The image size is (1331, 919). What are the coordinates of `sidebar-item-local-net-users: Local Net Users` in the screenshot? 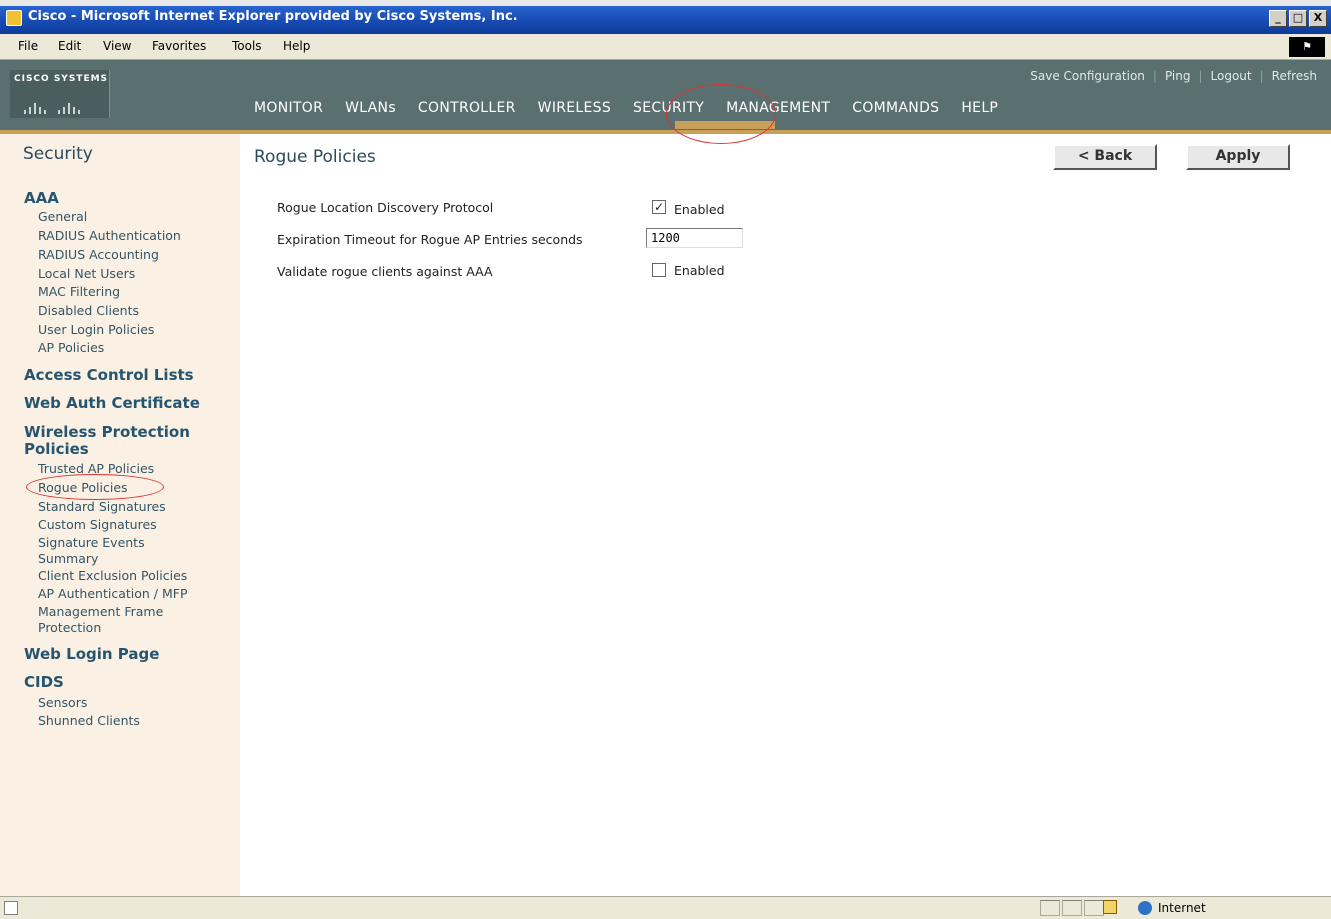 It's located at (86, 273).